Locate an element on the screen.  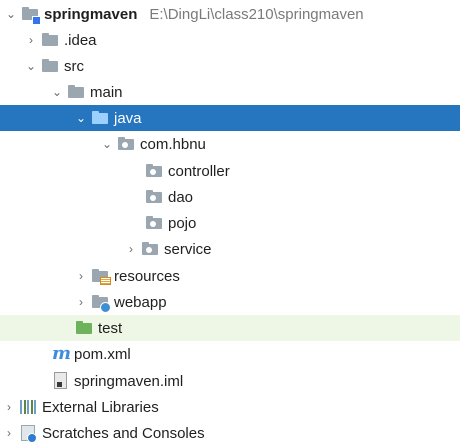
web-folder-icon is located at coordinates (100, 302).